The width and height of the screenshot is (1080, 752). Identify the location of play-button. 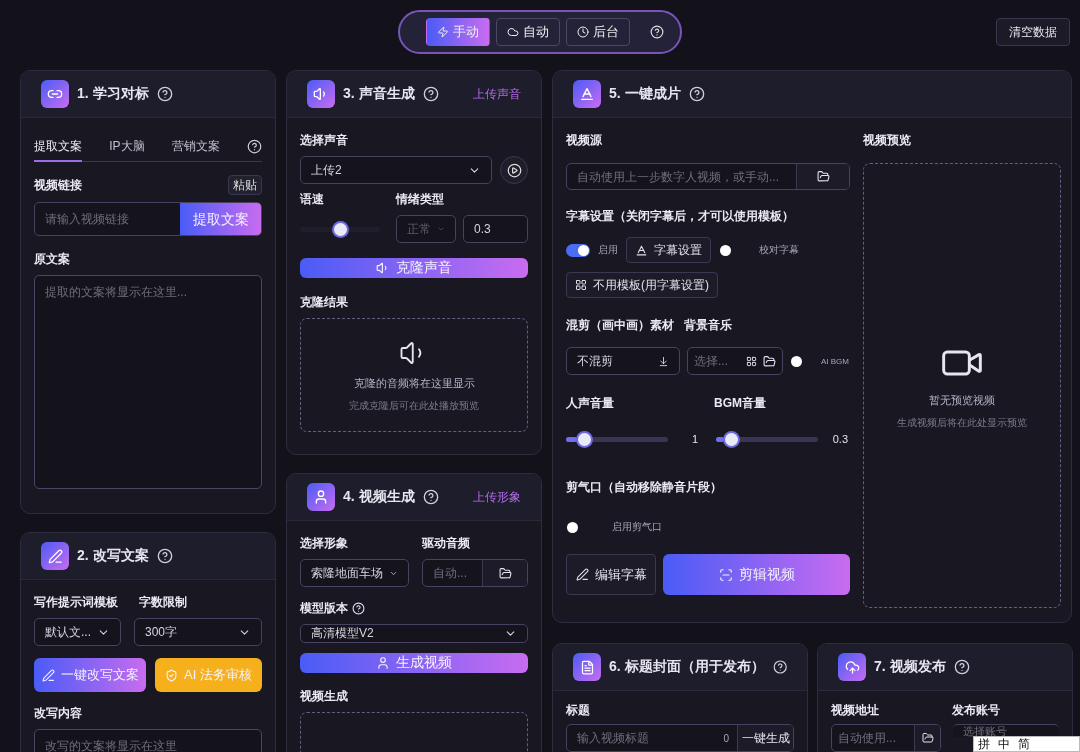
(514, 170).